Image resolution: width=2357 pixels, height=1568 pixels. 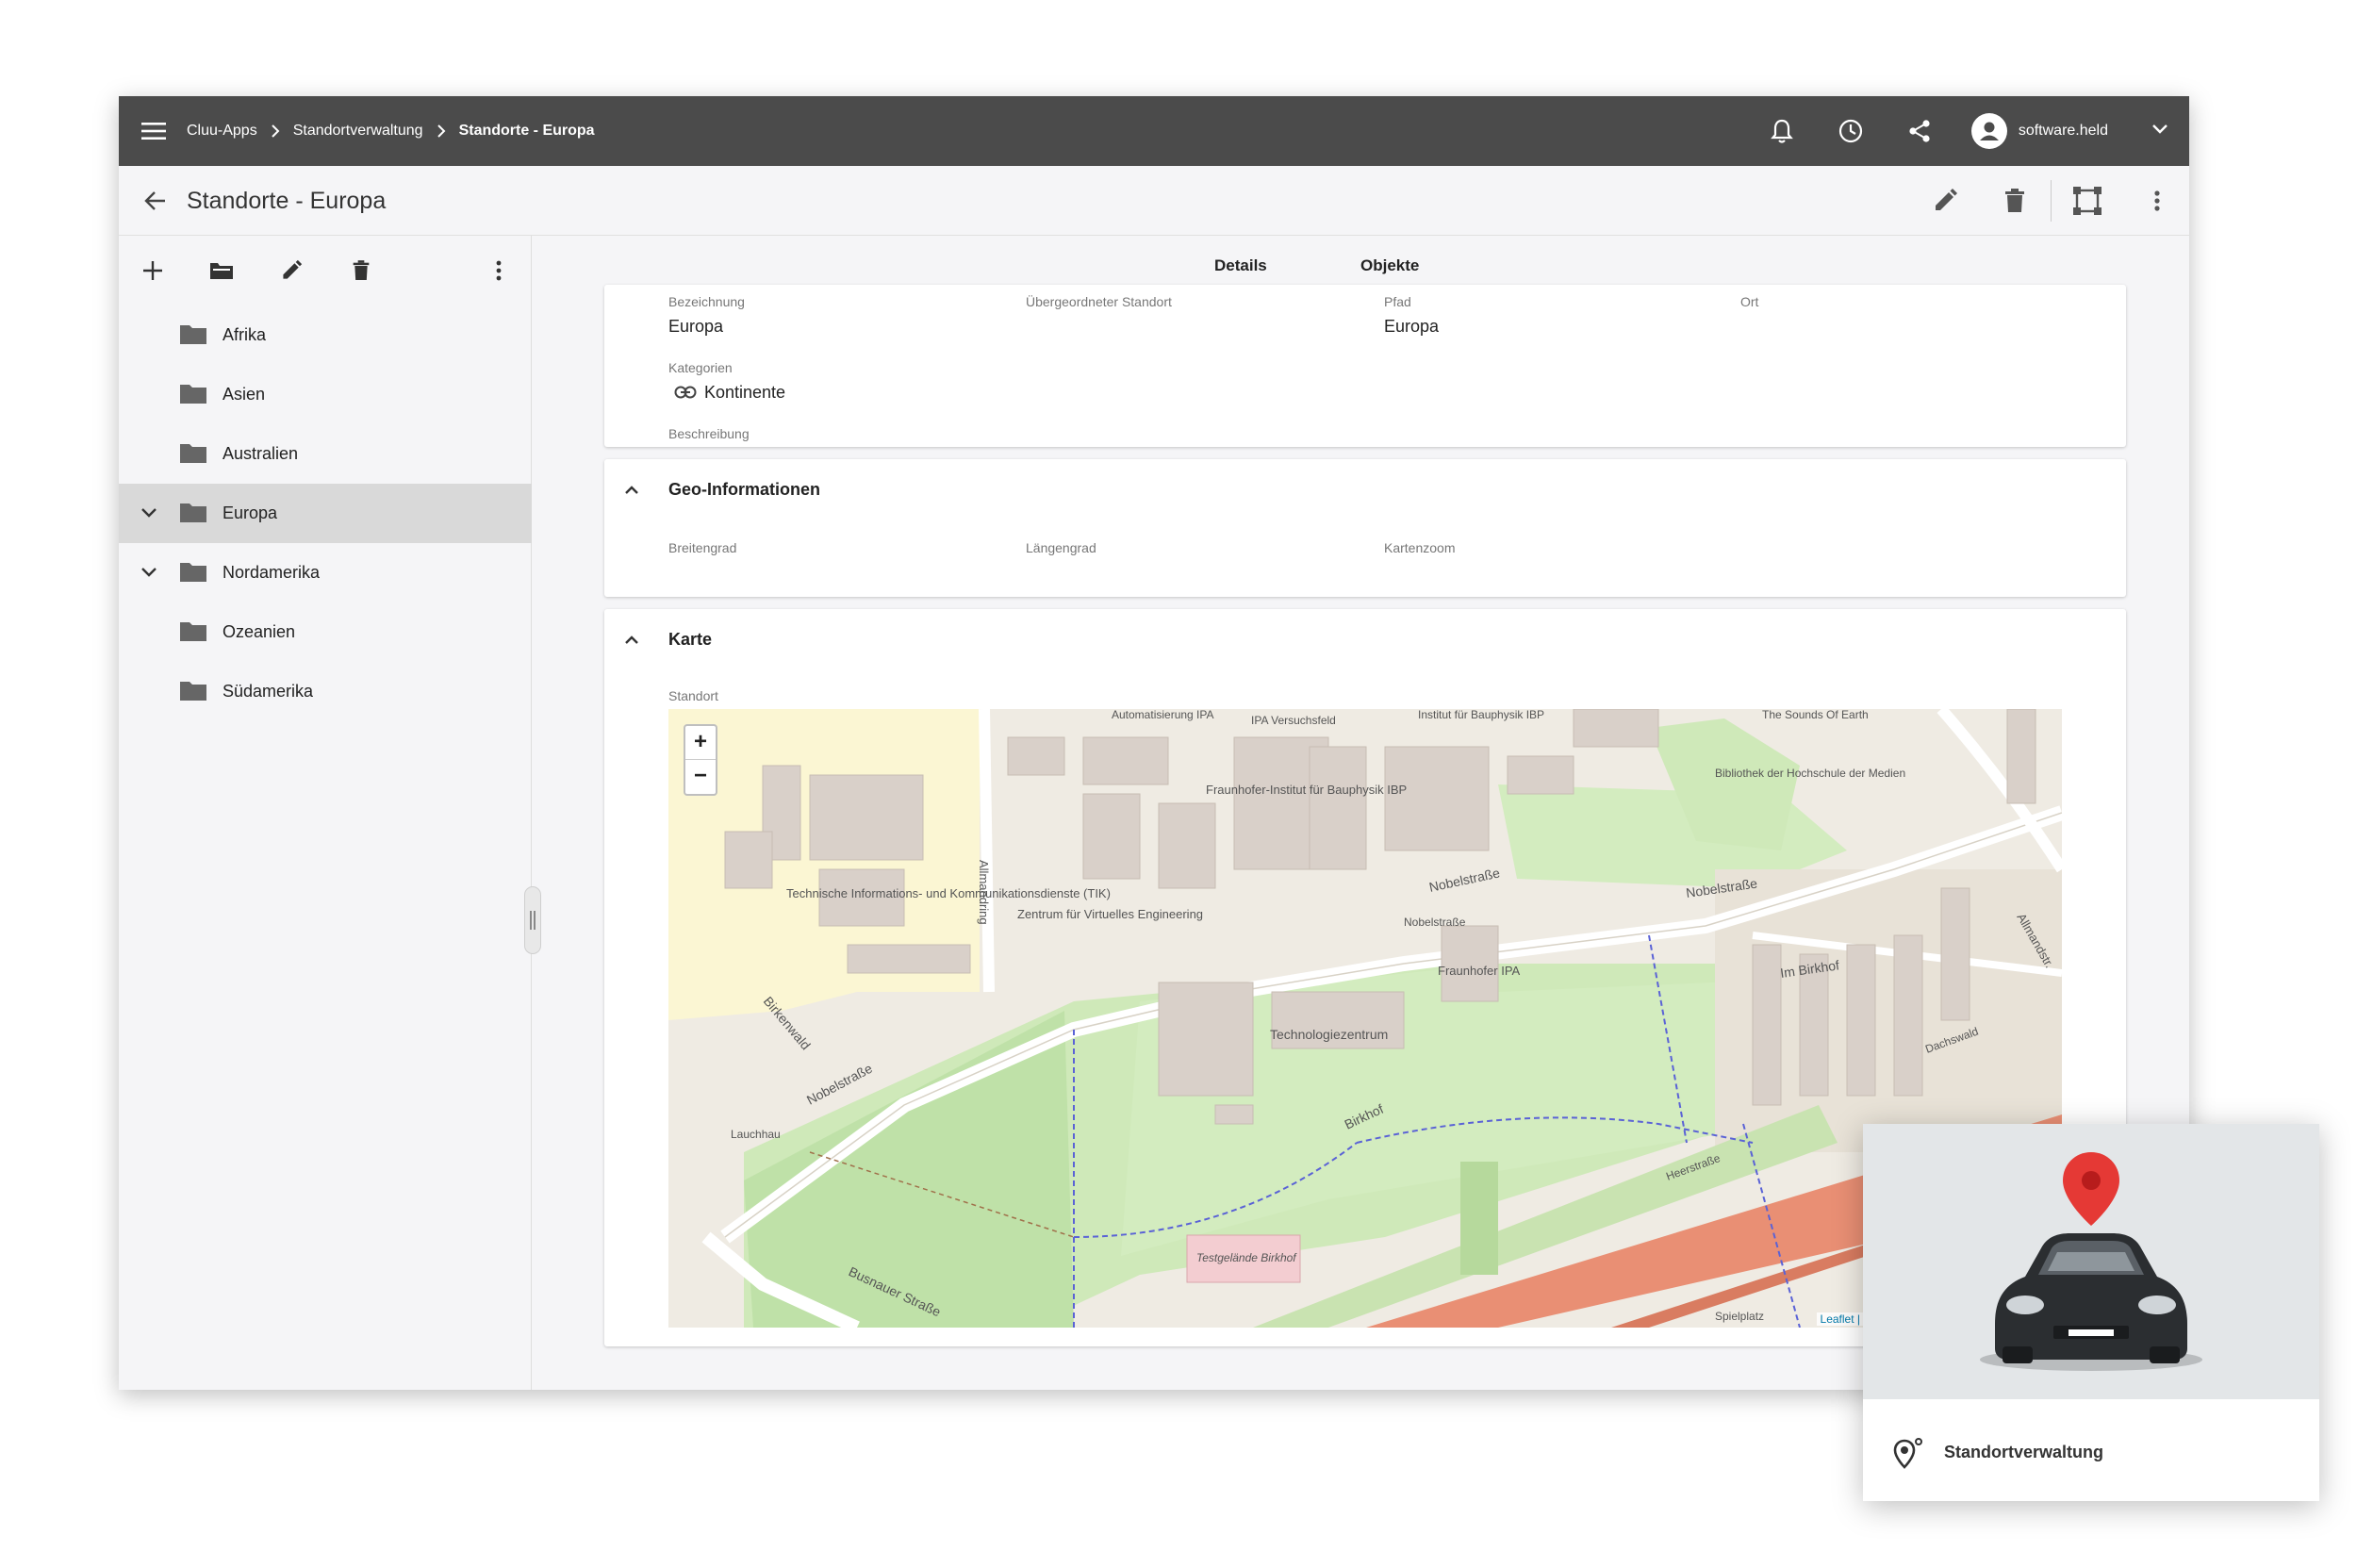 What do you see at coordinates (706, 301) in the screenshot?
I see `bezeichnung-label: Bezeichnung` at bounding box center [706, 301].